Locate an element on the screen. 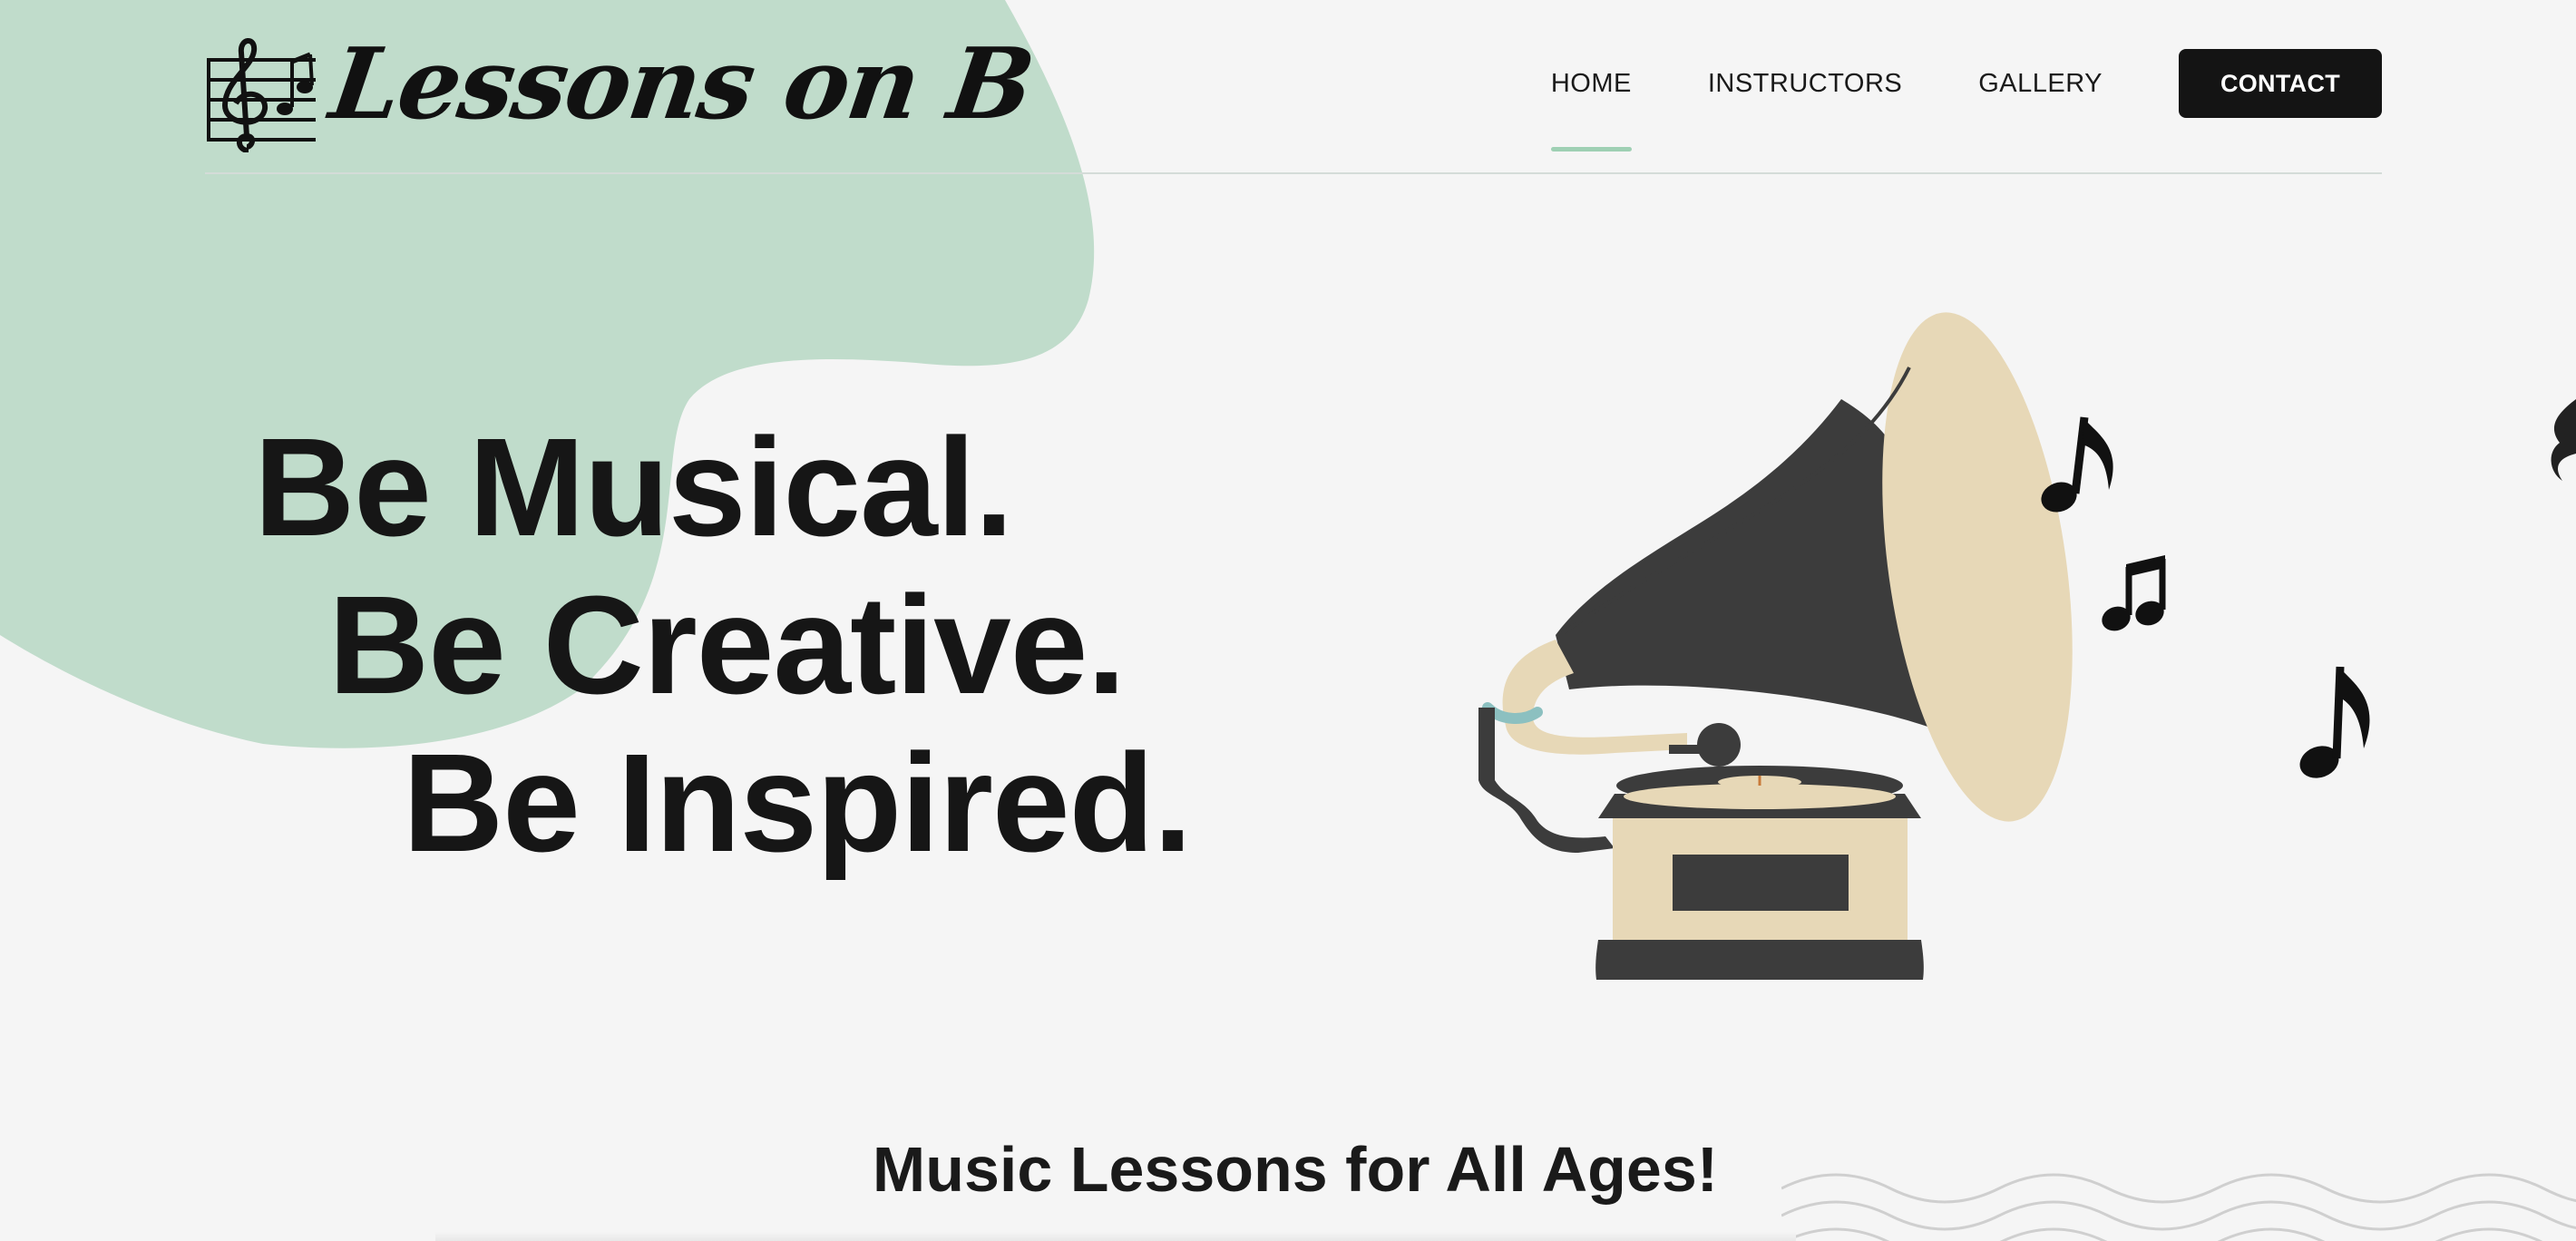 The height and width of the screenshot is (1241, 2576). site-logo: Lessons on B is located at coordinates (622, 88).